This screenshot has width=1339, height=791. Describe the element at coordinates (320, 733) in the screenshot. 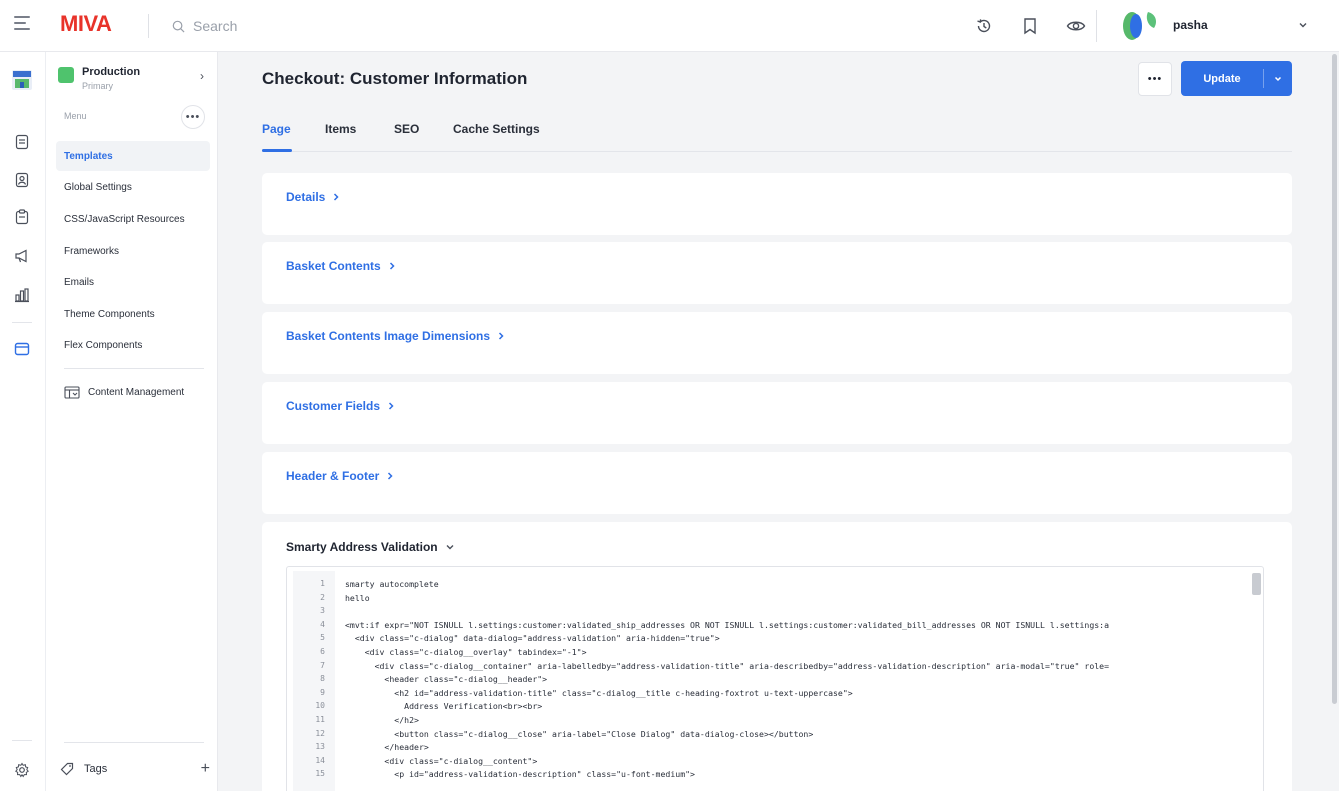

I see `line-number: 12` at that location.